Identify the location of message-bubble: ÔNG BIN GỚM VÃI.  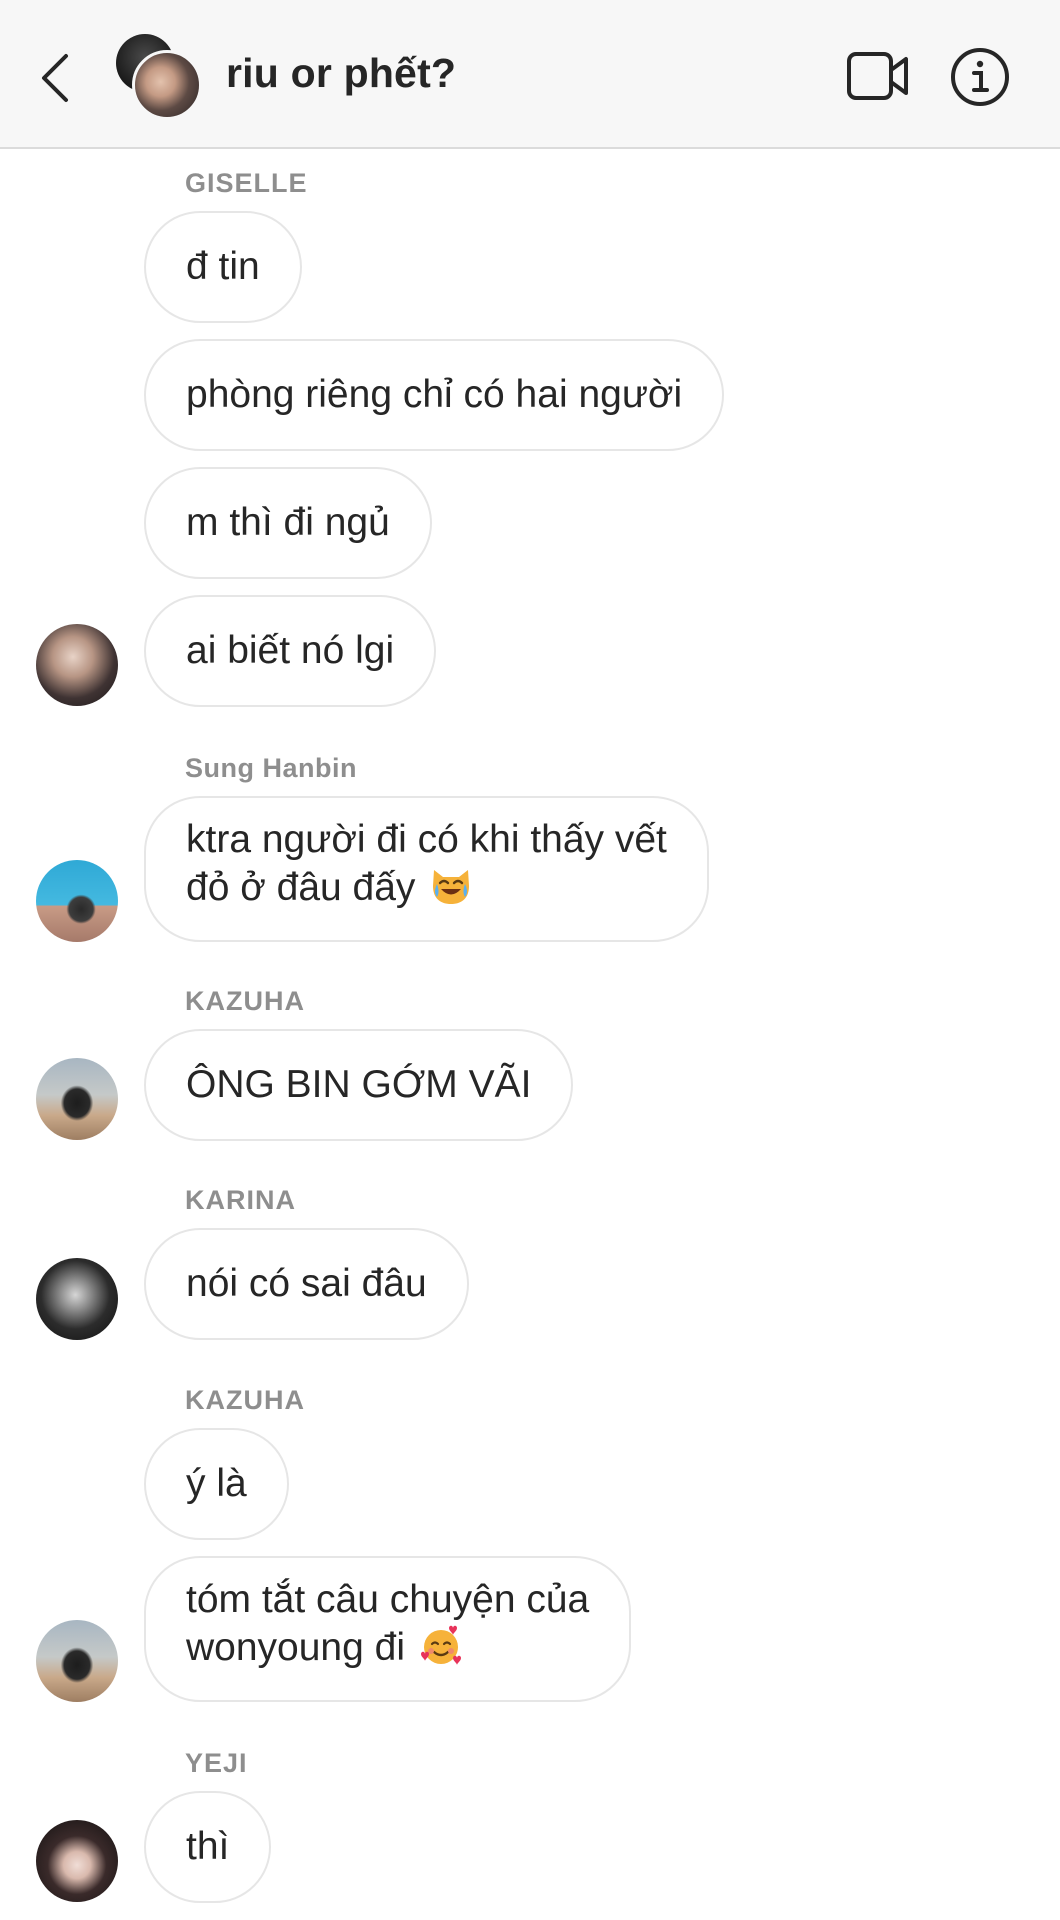
(359, 1085).